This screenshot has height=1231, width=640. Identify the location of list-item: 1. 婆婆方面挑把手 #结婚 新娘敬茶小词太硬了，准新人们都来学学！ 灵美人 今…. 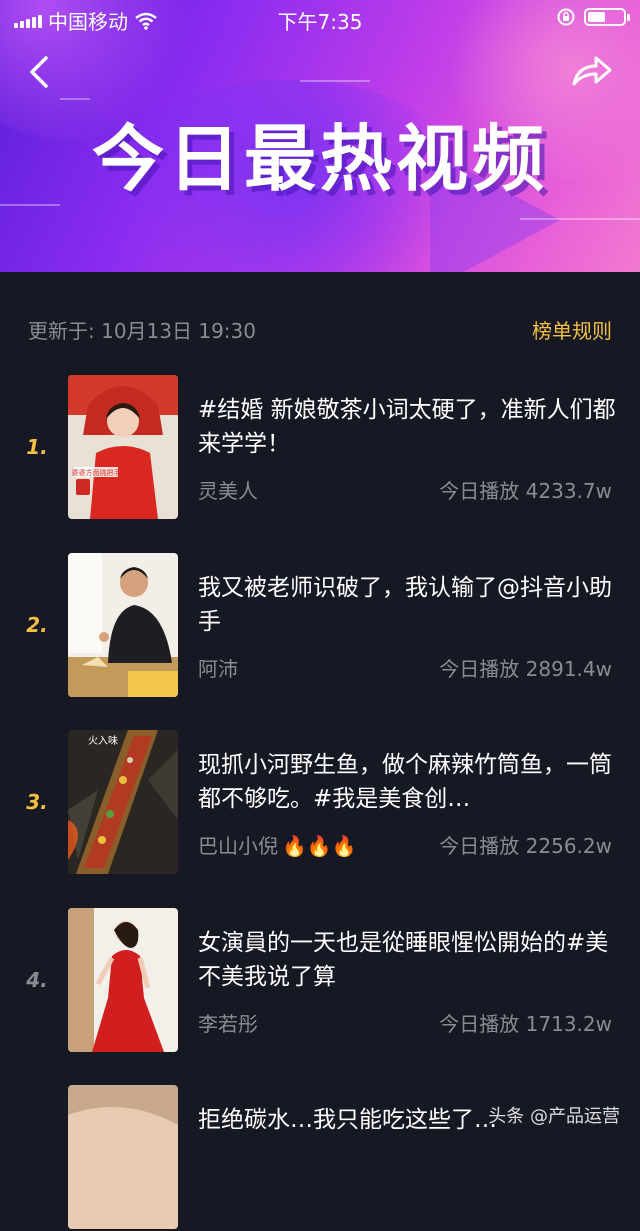
(320, 448).